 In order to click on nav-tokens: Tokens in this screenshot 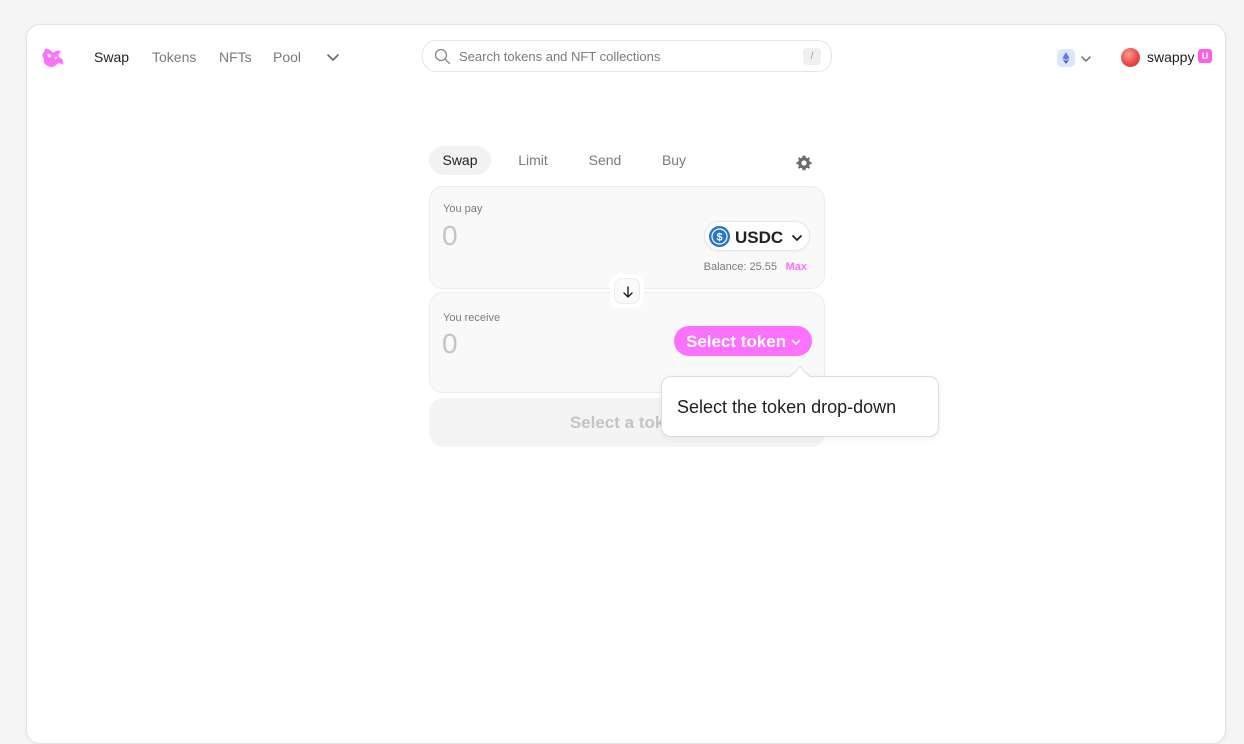, I will do `click(174, 57)`.